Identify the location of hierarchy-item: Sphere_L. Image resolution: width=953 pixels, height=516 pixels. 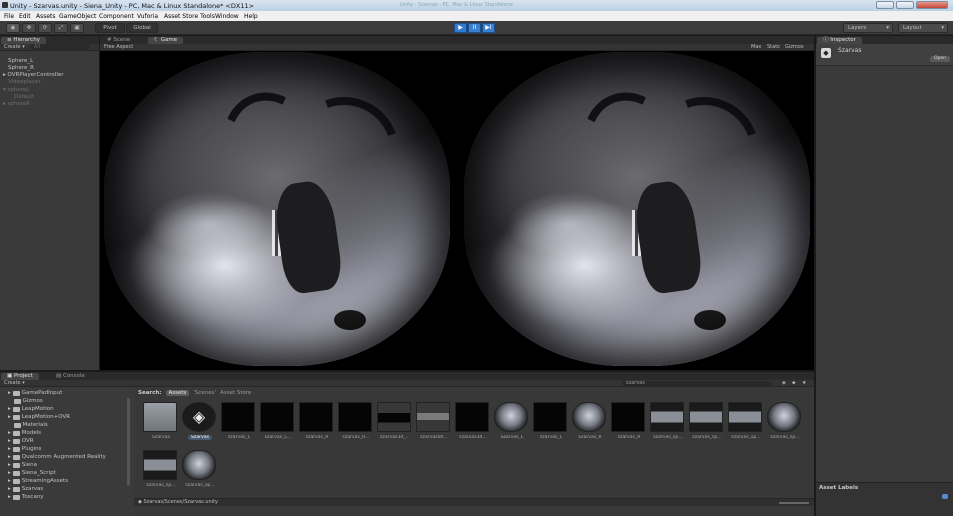
(20, 61).